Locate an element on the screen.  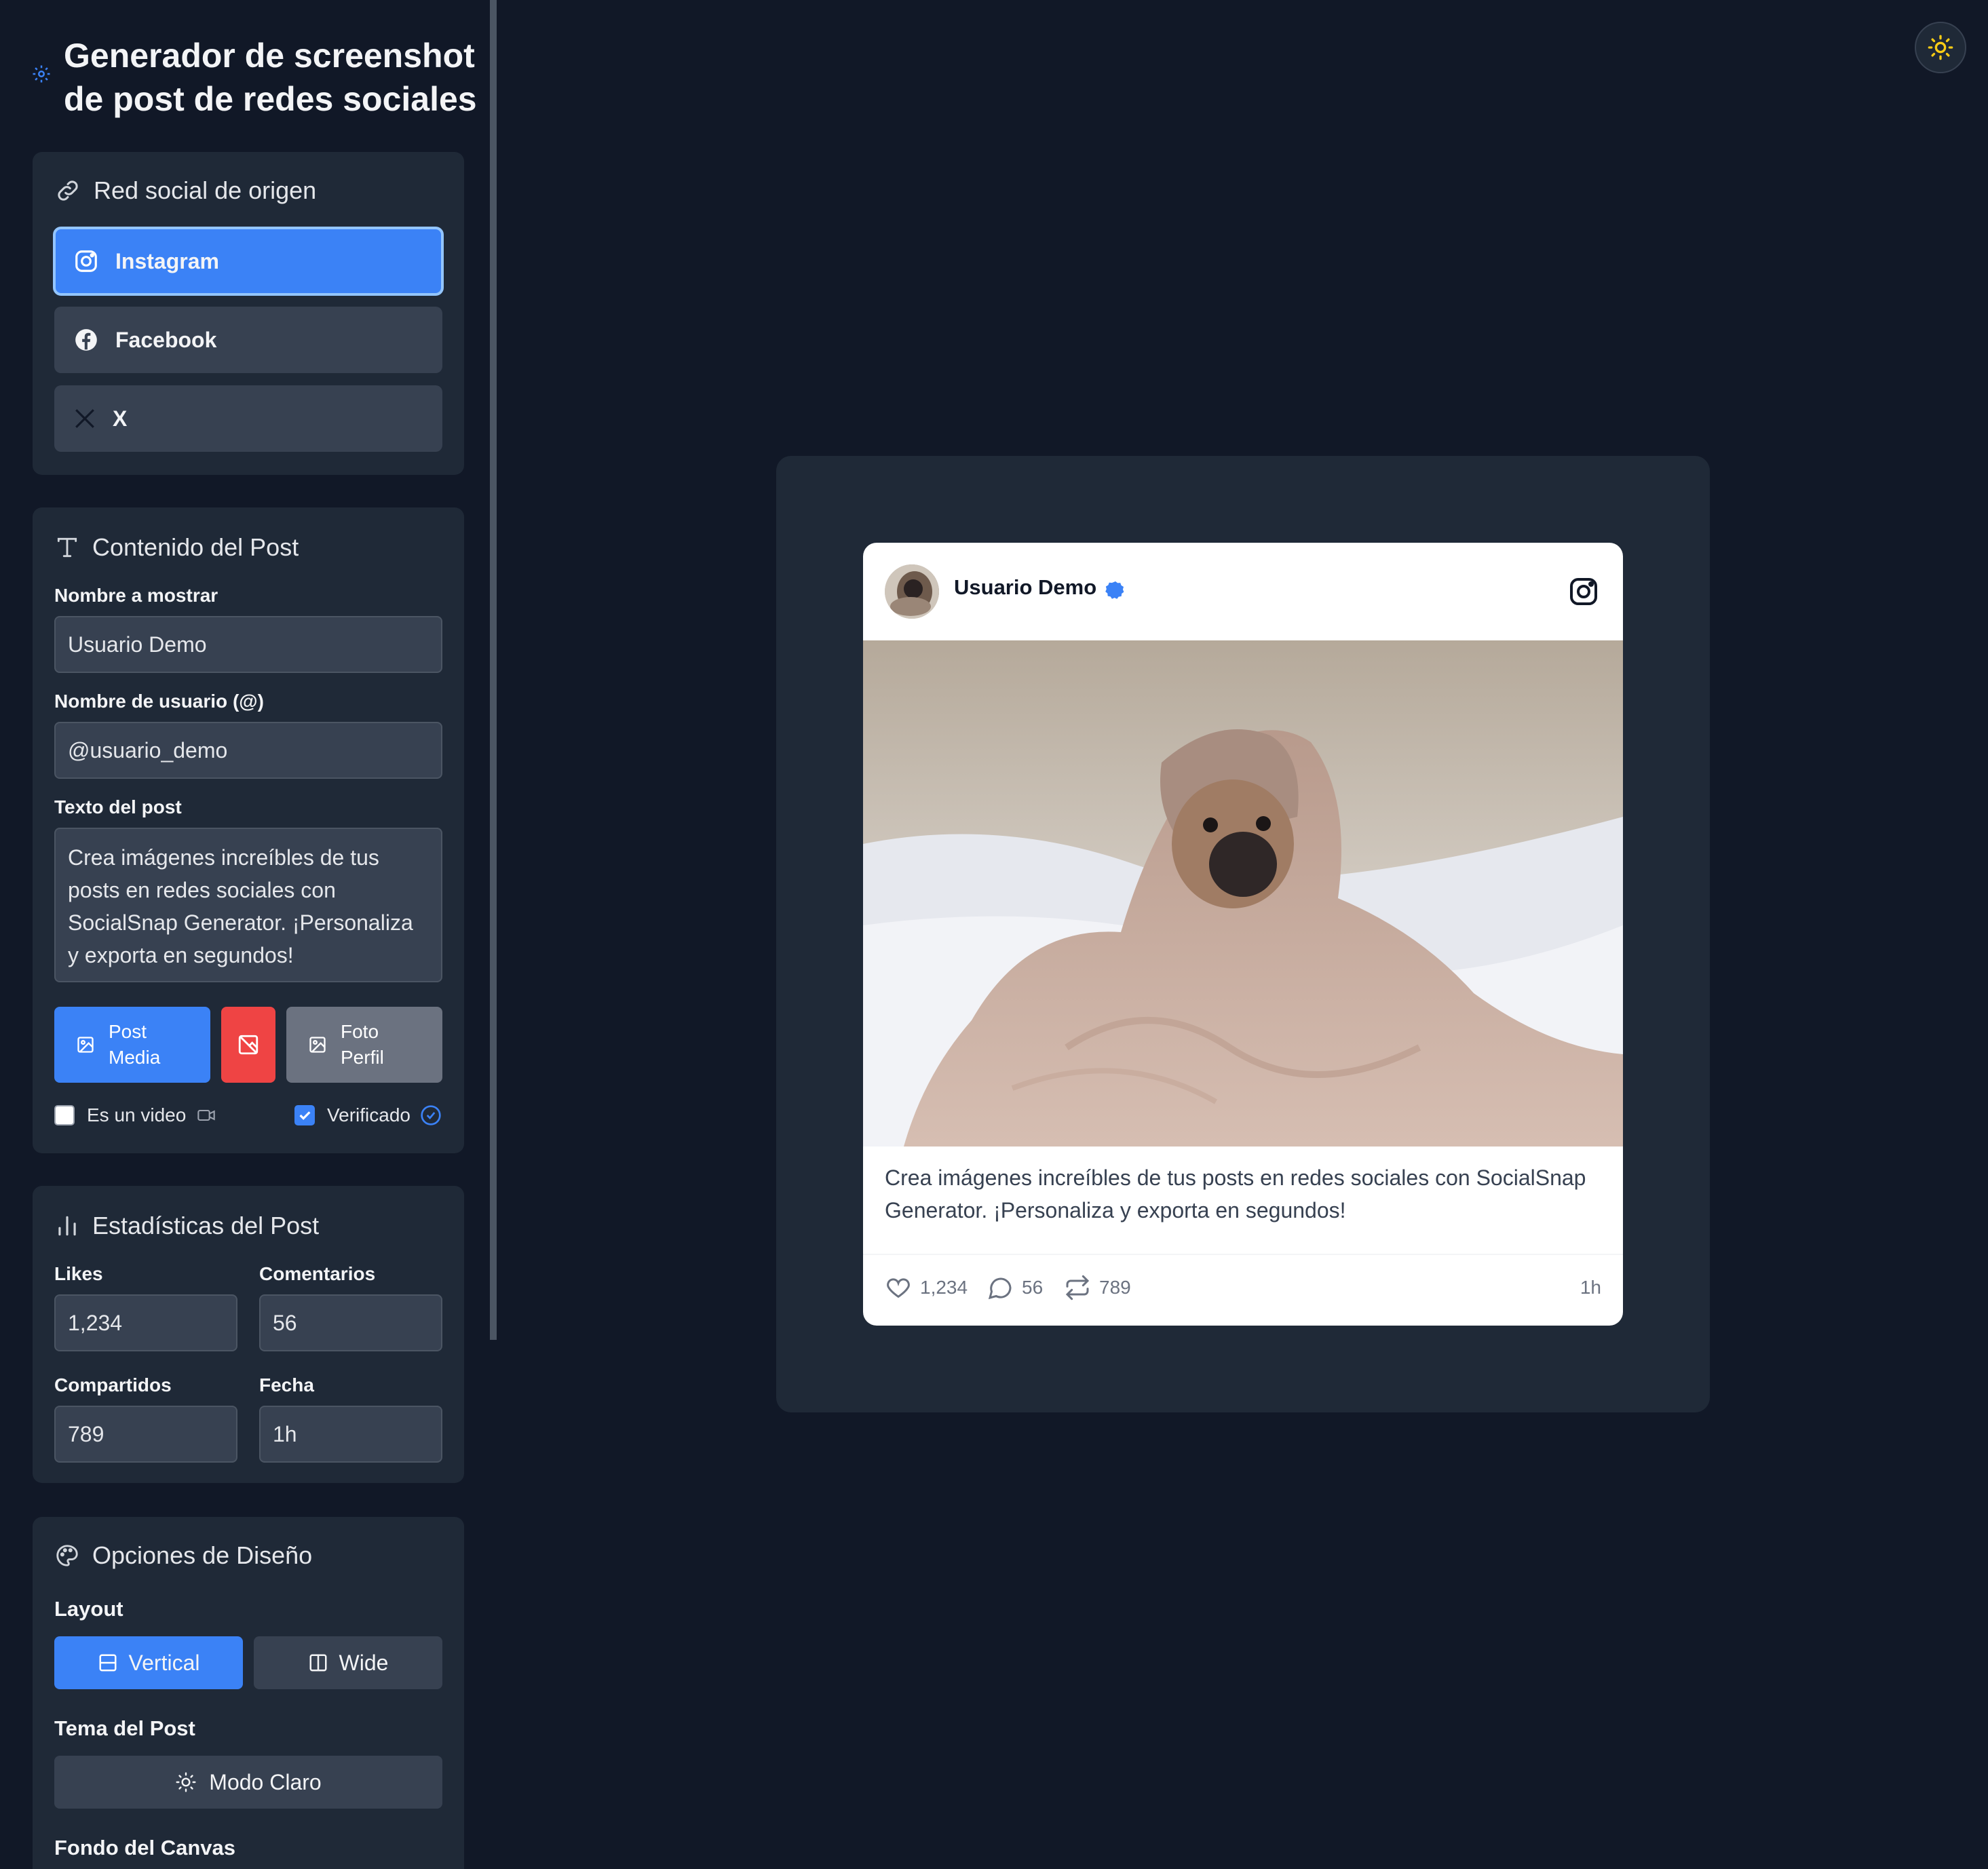
comment-bubble-icon is located at coordinates (1000, 1288).